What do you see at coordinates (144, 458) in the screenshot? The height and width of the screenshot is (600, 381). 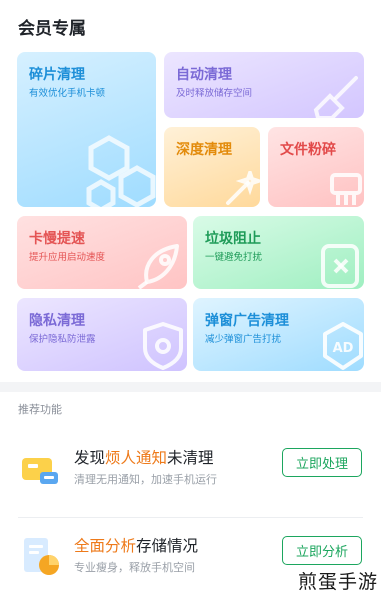 I see `item-heading: 发现烦人通知未清理` at bounding box center [144, 458].